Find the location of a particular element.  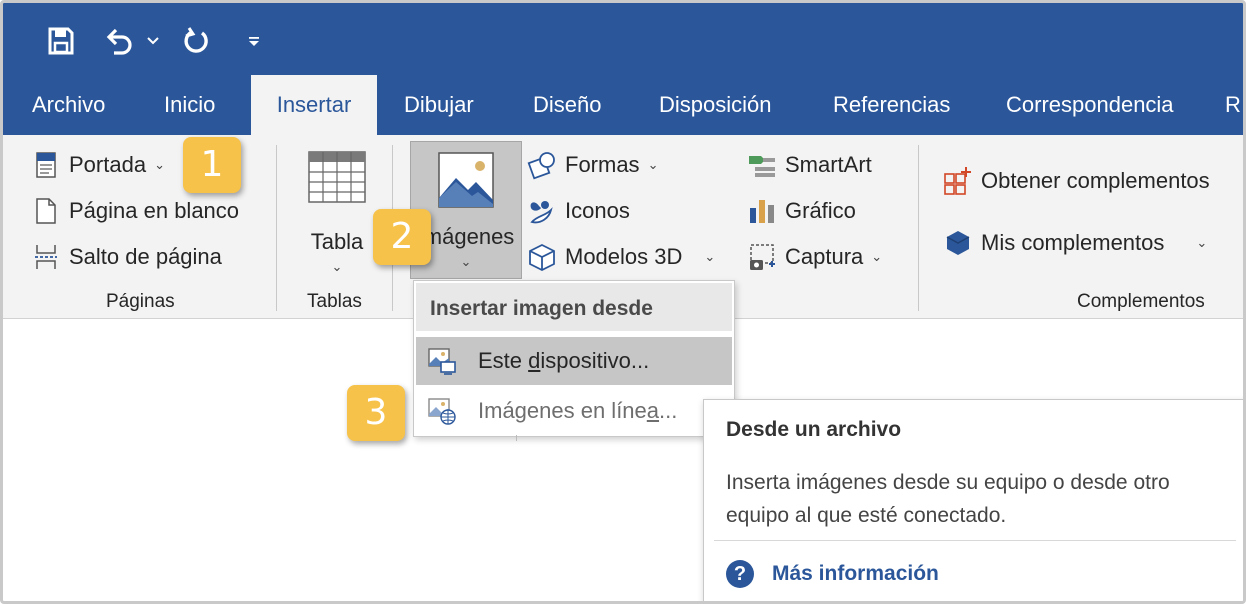

mas-informacion-link: ? Más información is located at coordinates (832, 574).